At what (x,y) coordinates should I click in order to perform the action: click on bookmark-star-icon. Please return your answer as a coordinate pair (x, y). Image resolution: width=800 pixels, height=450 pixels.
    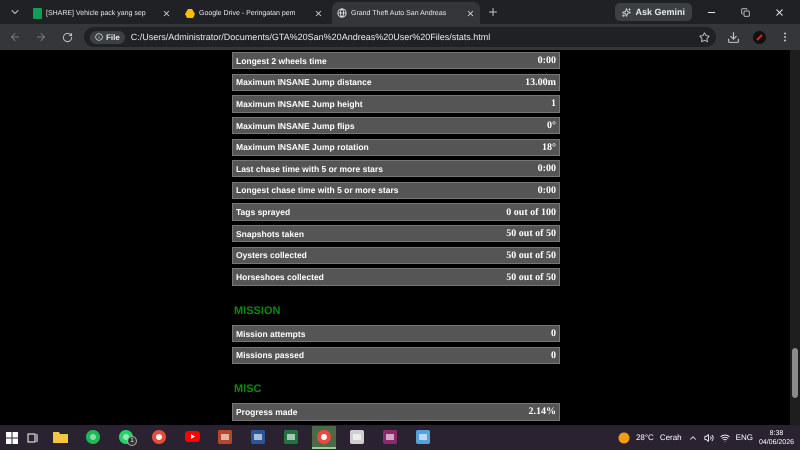
    Looking at the image, I should click on (704, 37).